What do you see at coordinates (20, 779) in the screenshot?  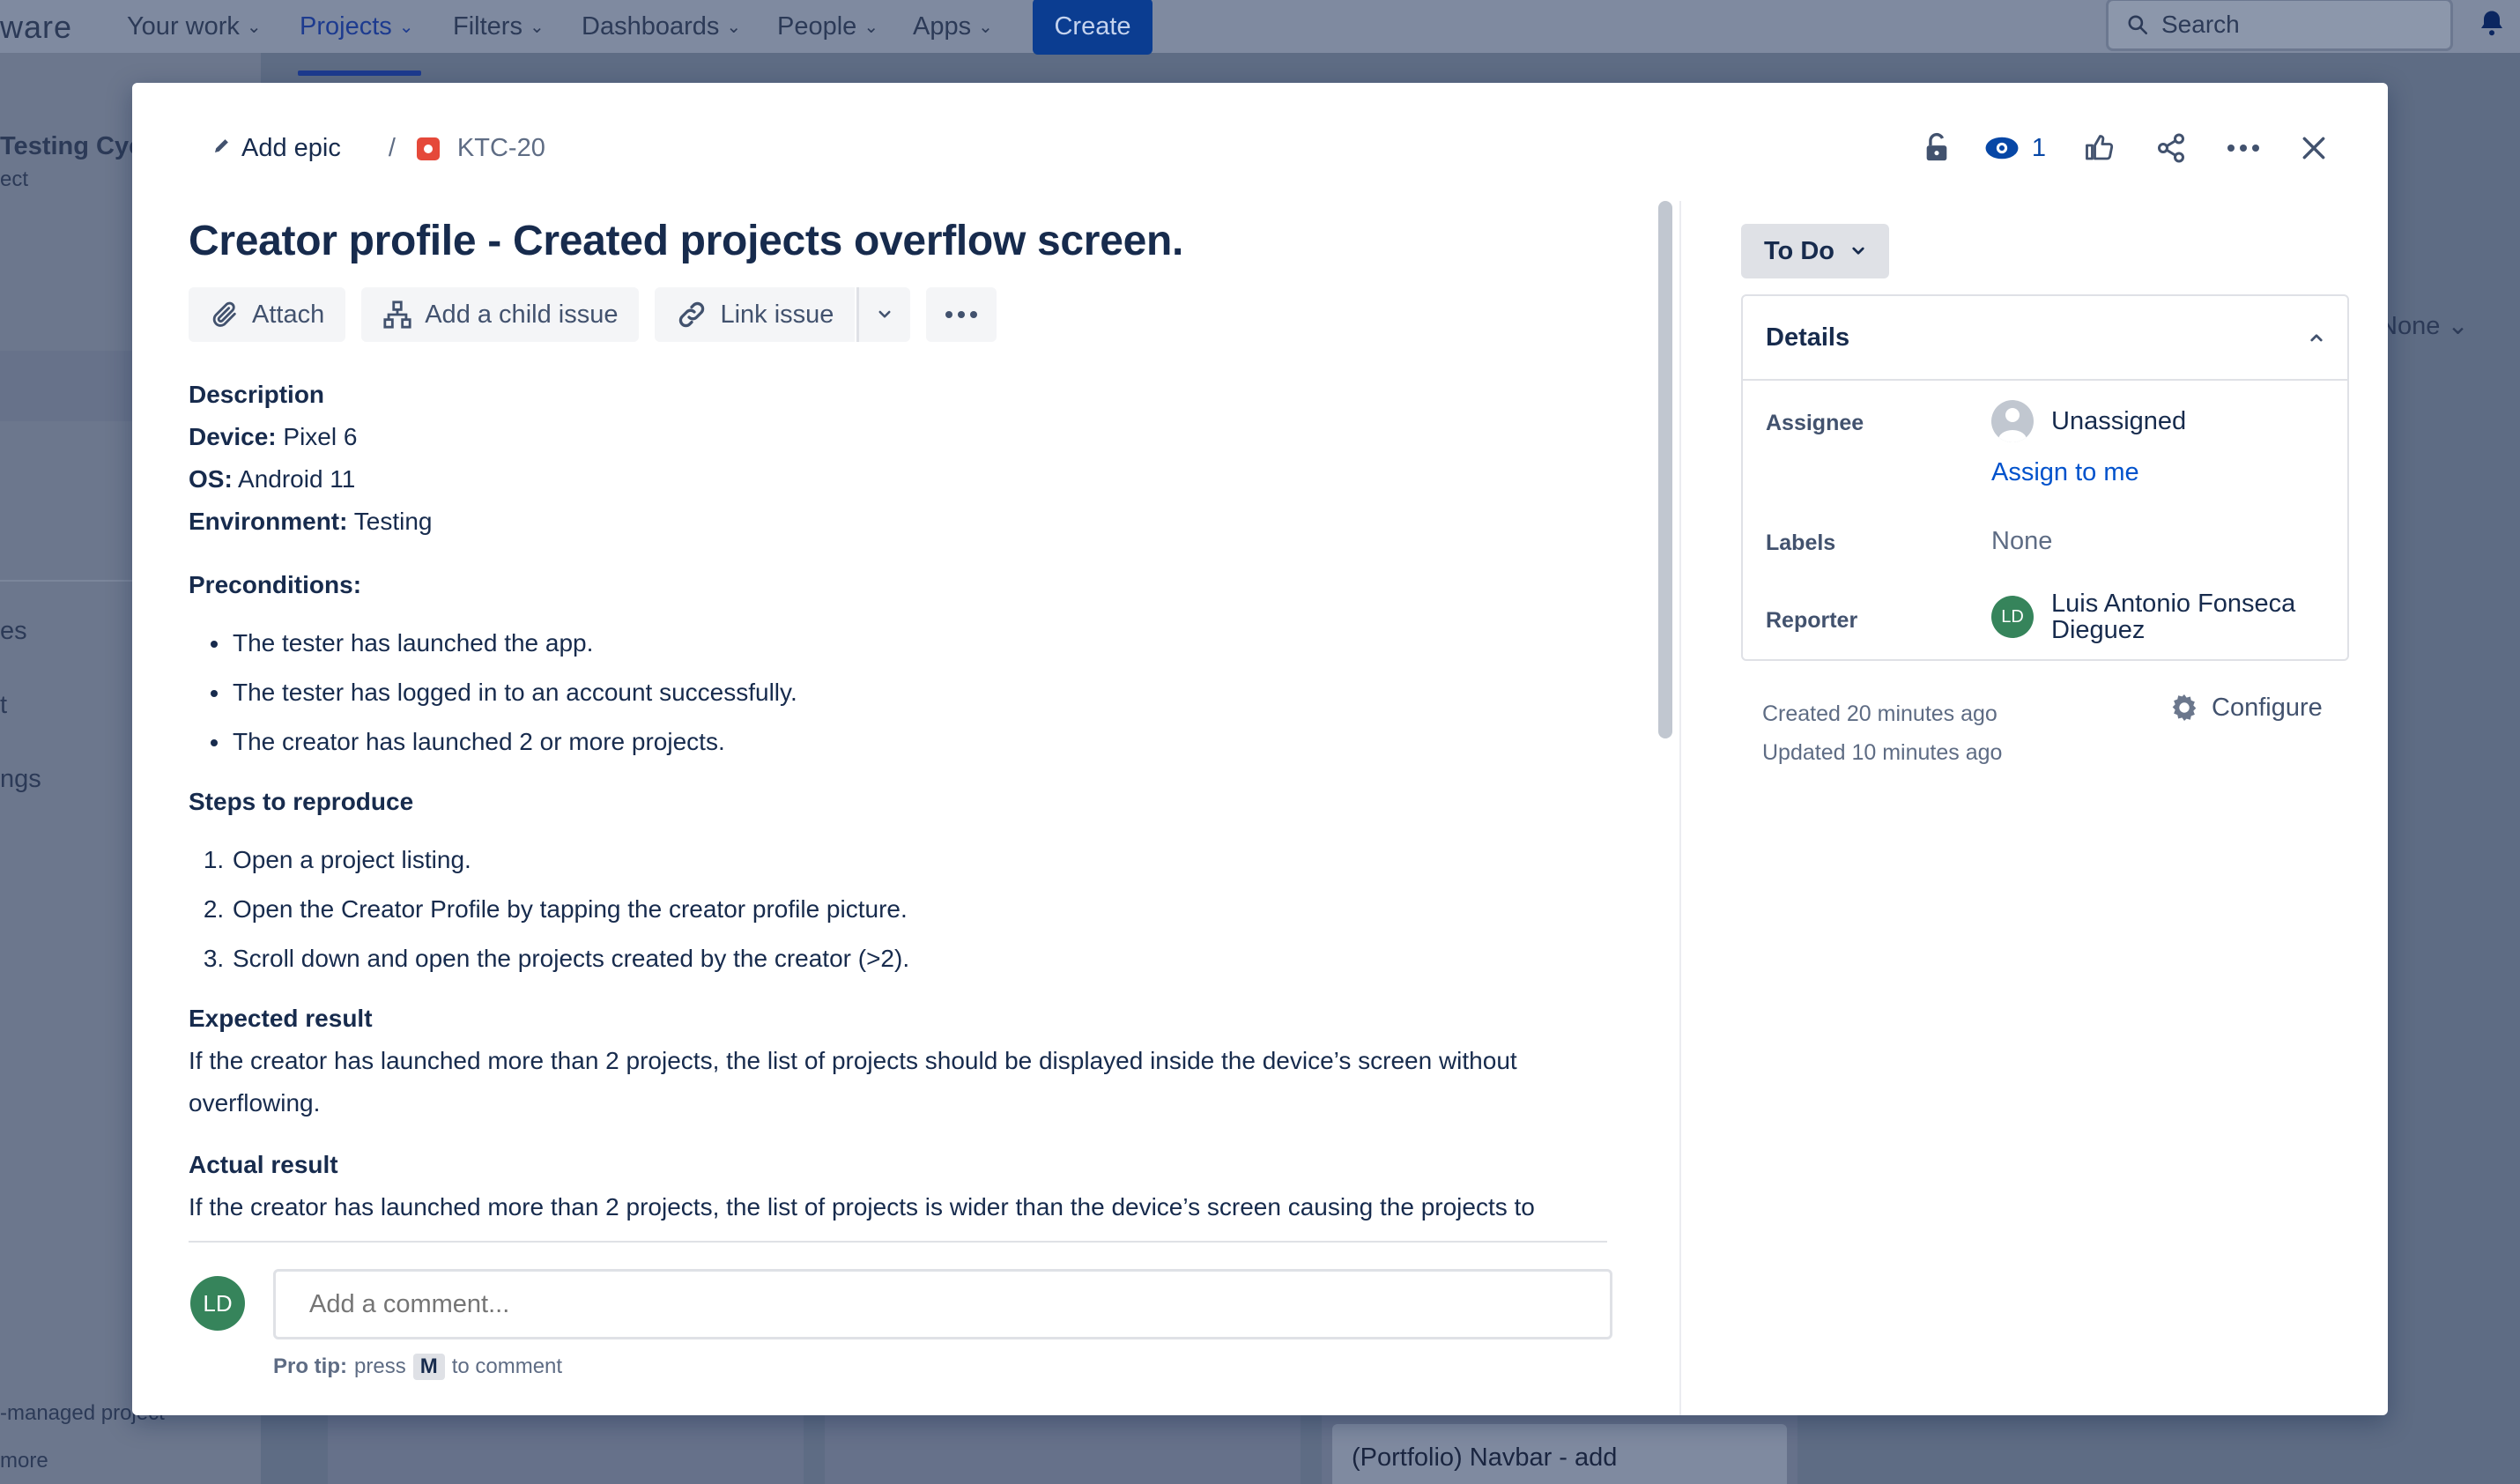 I see `sidebar-item: ngs` at bounding box center [20, 779].